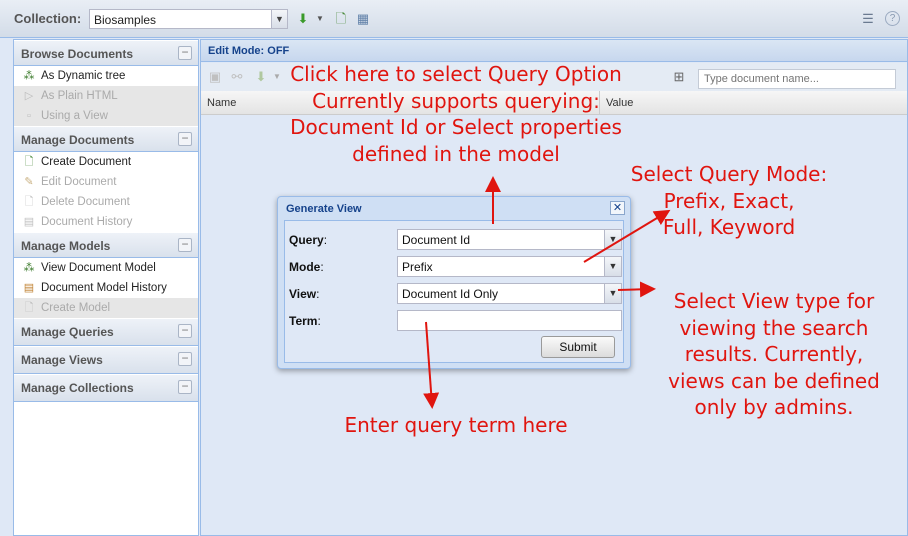  What do you see at coordinates (627, 236) in the screenshot?
I see `arrow-query-mode` at bounding box center [627, 236].